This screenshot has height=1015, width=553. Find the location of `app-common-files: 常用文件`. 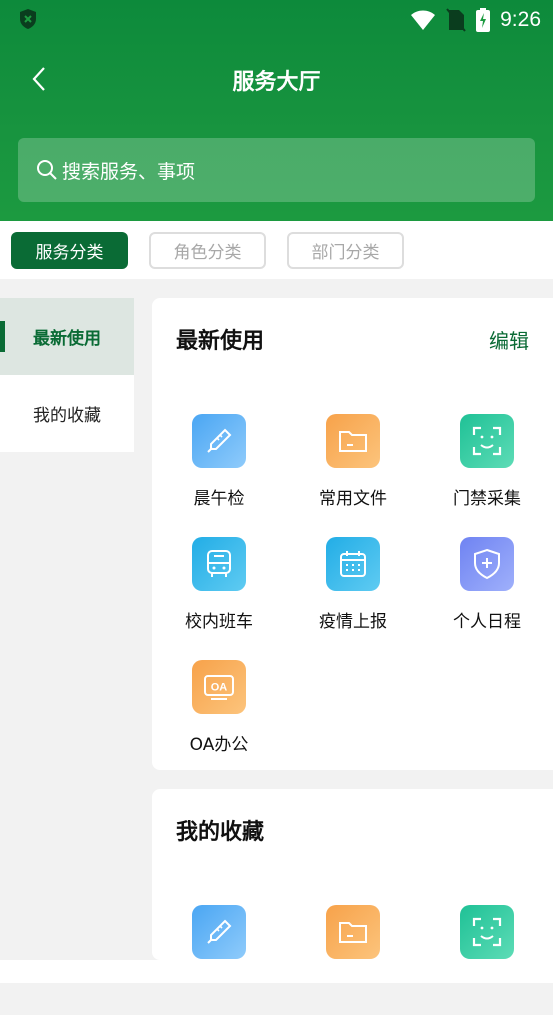

app-common-files: 常用文件 is located at coordinates (353, 469).